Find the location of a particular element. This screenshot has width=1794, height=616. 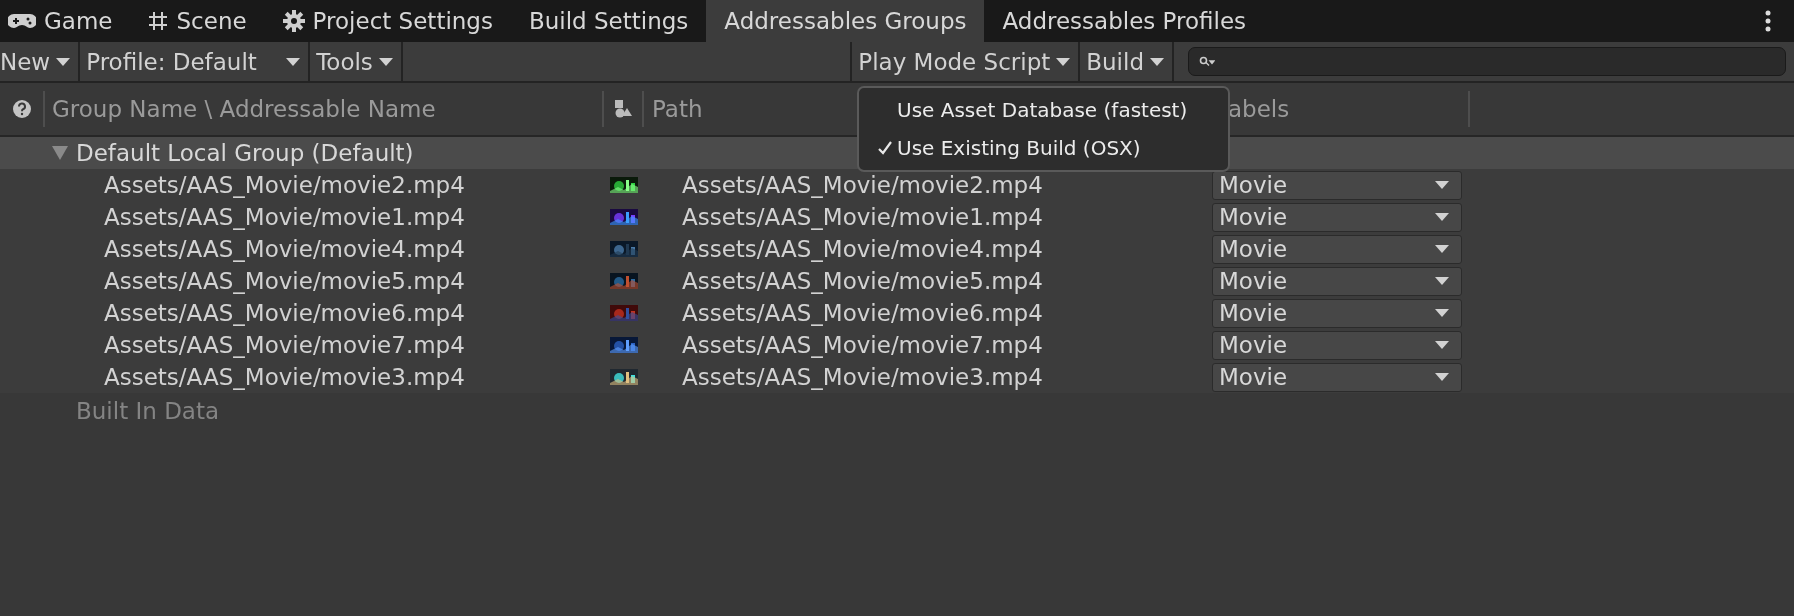

tab: Build Settings is located at coordinates (608, 21).